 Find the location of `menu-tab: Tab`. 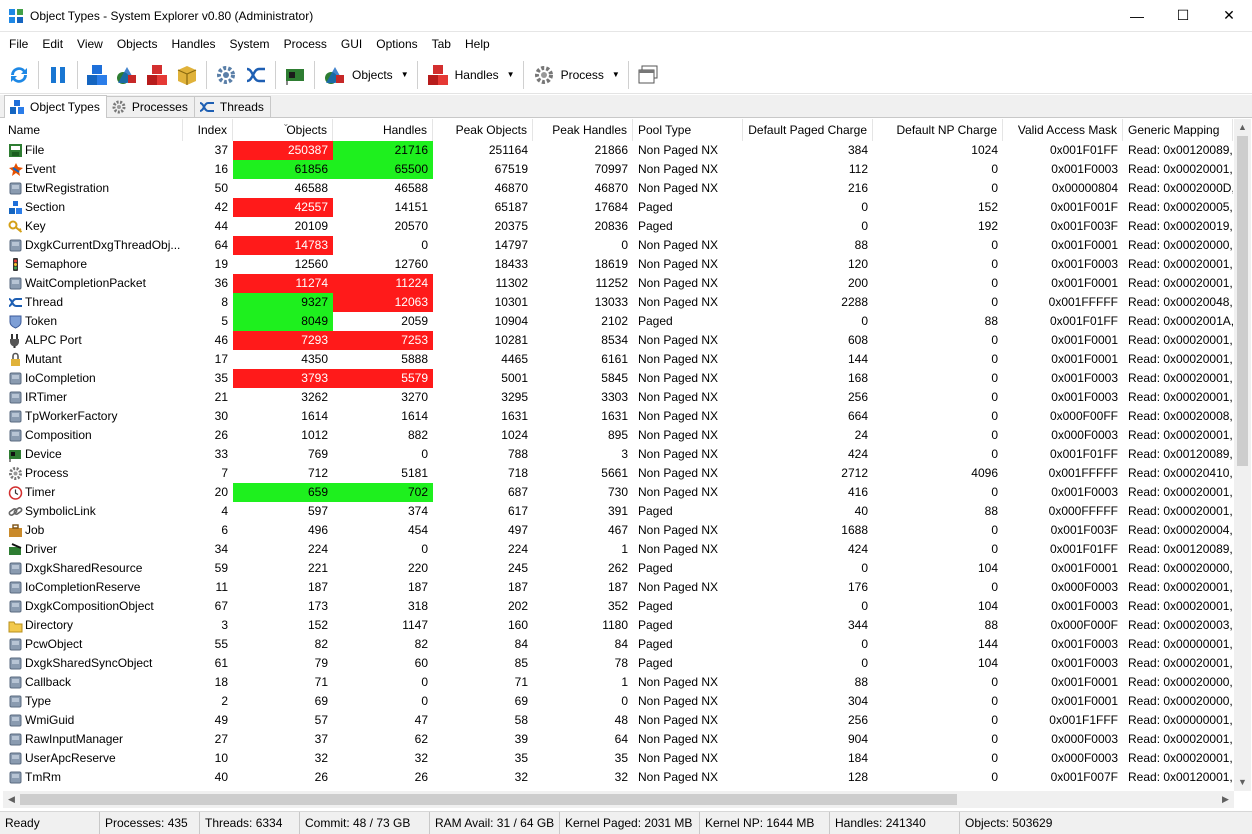

menu-tab: Tab is located at coordinates (441, 44).